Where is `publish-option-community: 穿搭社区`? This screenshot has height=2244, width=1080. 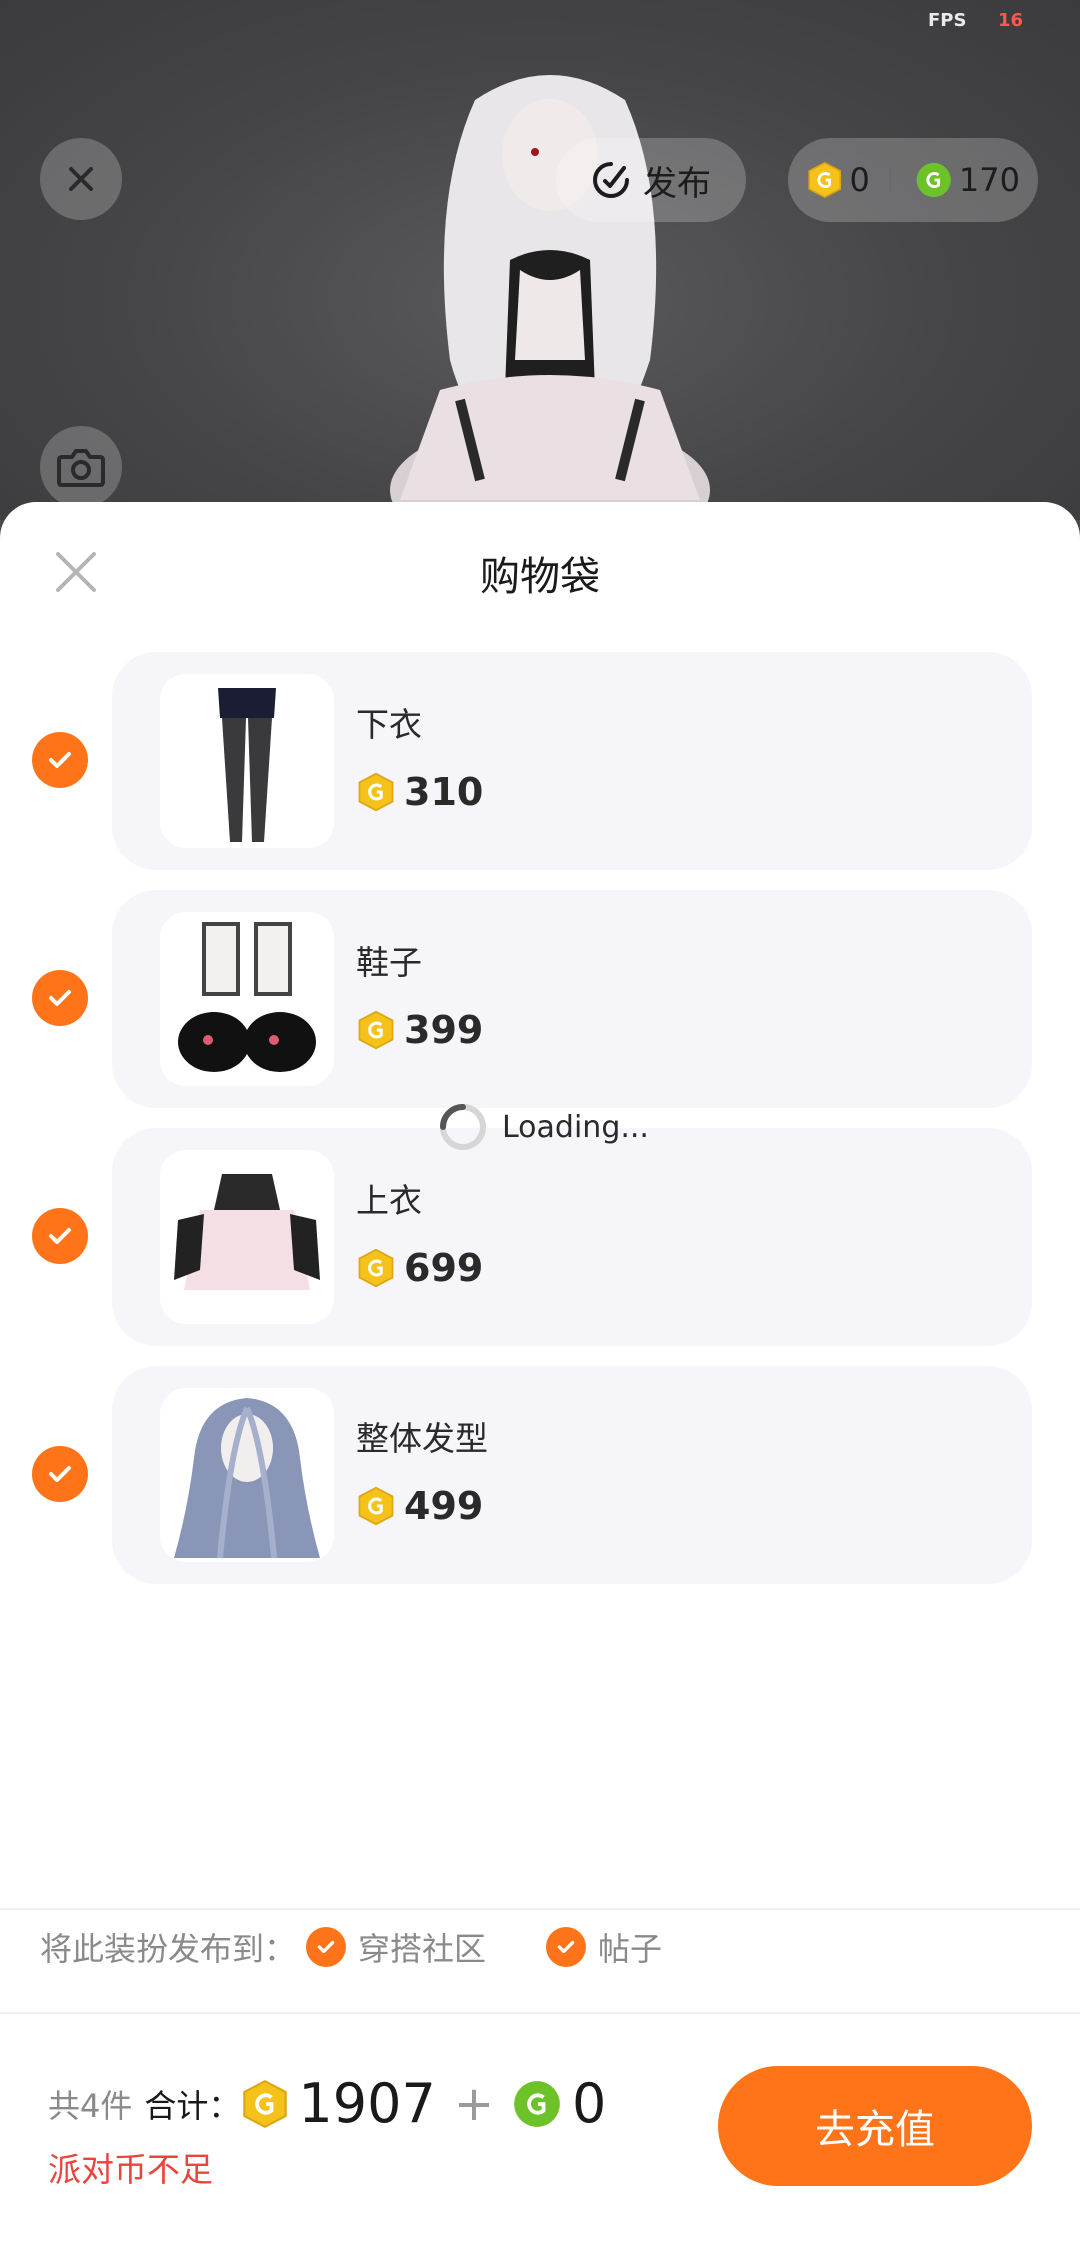 publish-option-community: 穿搭社区 is located at coordinates (396, 1947).